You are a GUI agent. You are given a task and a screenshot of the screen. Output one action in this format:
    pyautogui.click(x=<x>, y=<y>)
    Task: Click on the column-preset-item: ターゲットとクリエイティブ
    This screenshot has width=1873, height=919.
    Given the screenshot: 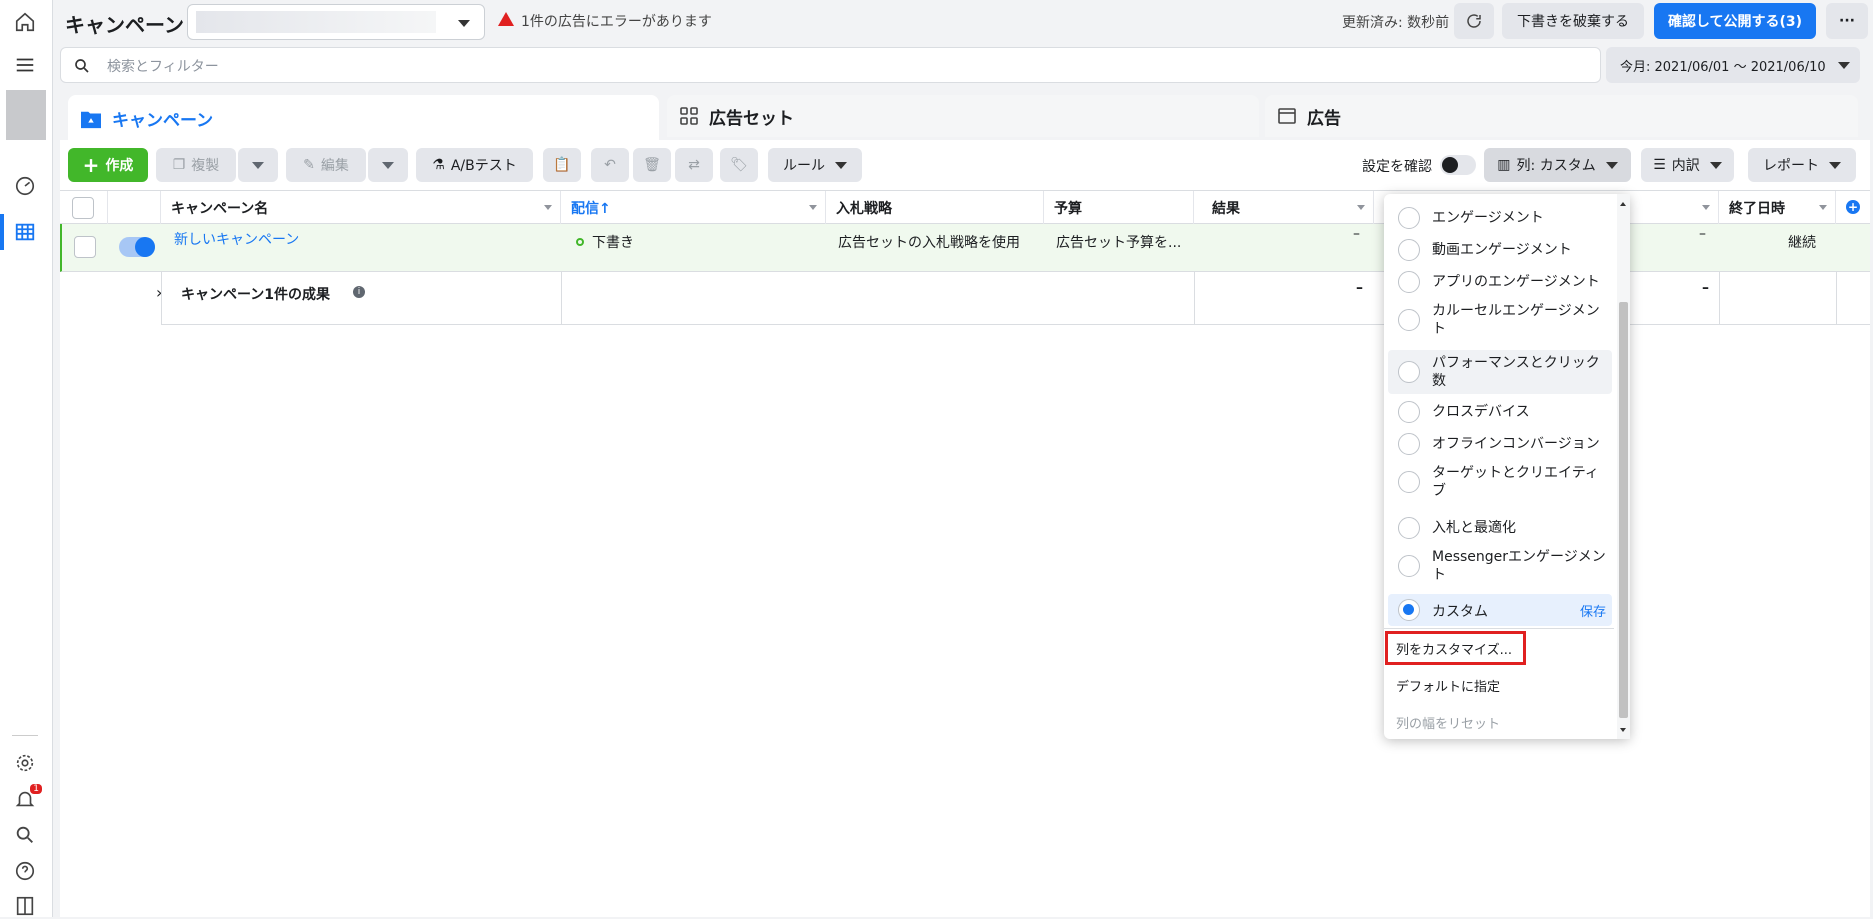 What is the action you would take?
    pyautogui.click(x=1500, y=482)
    